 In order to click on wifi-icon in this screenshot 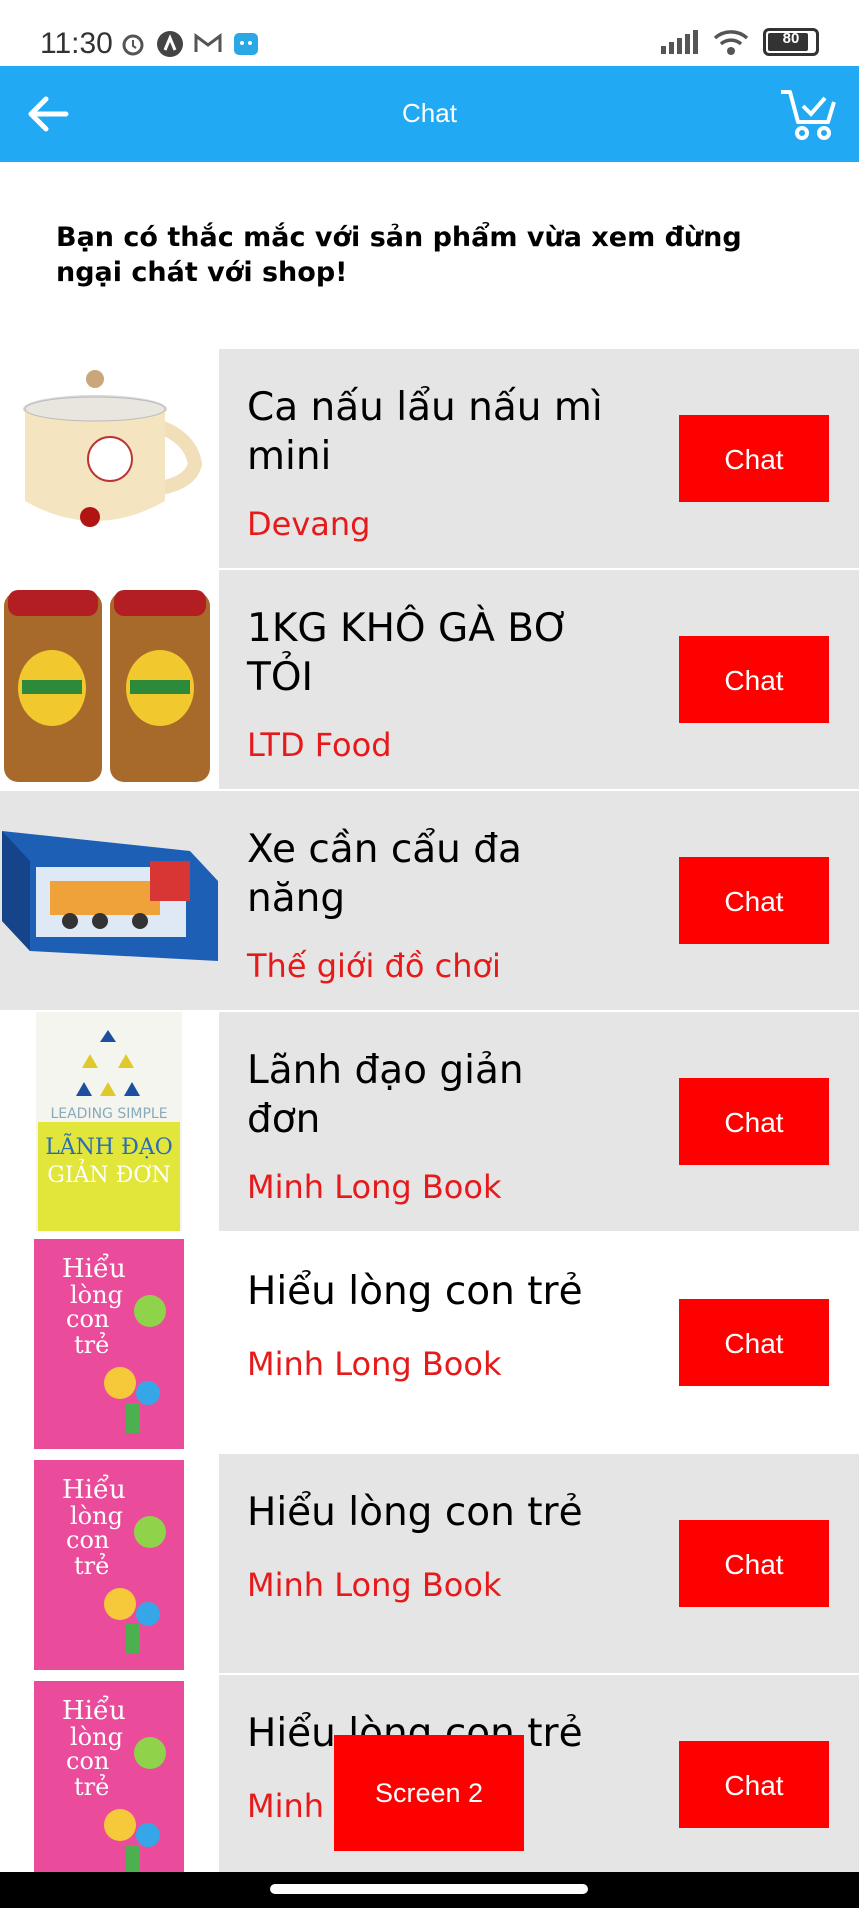, I will do `click(731, 42)`.